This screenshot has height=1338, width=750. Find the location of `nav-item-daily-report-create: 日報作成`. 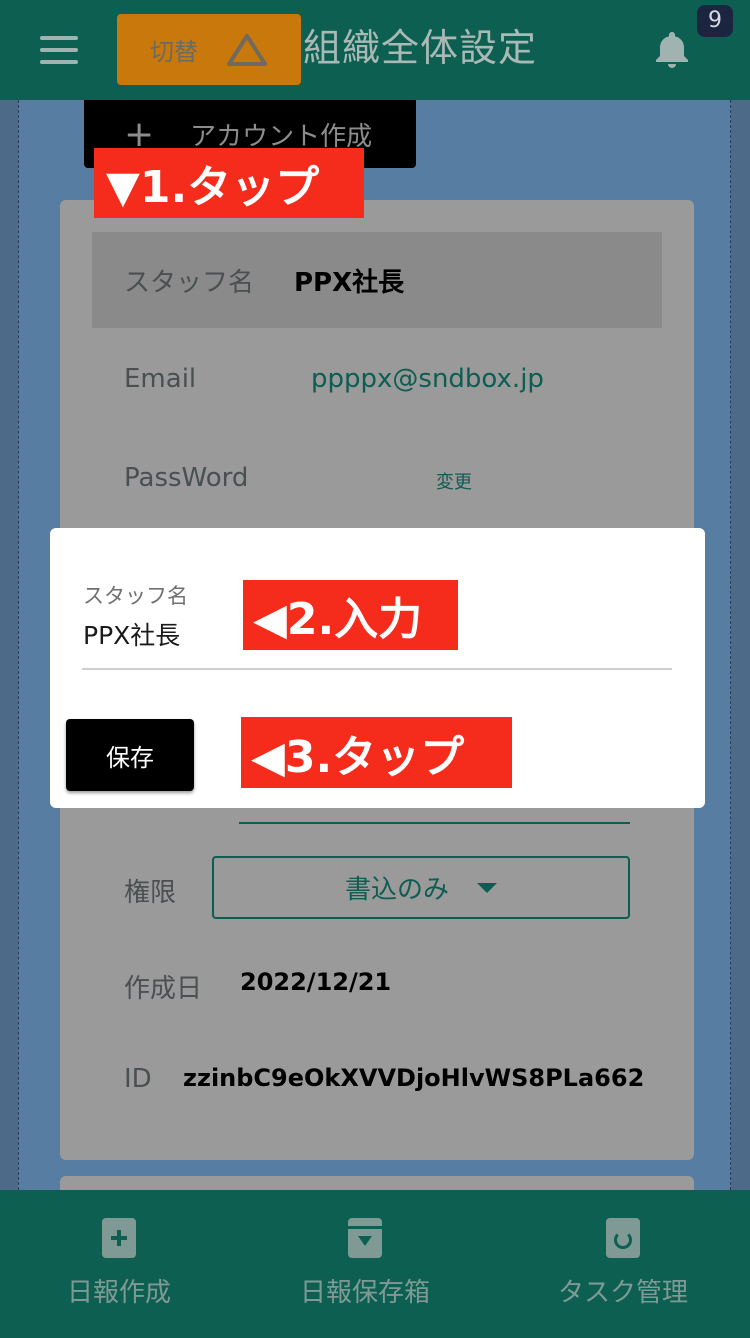

nav-item-daily-report-create: 日報作成 is located at coordinates (119, 1260).